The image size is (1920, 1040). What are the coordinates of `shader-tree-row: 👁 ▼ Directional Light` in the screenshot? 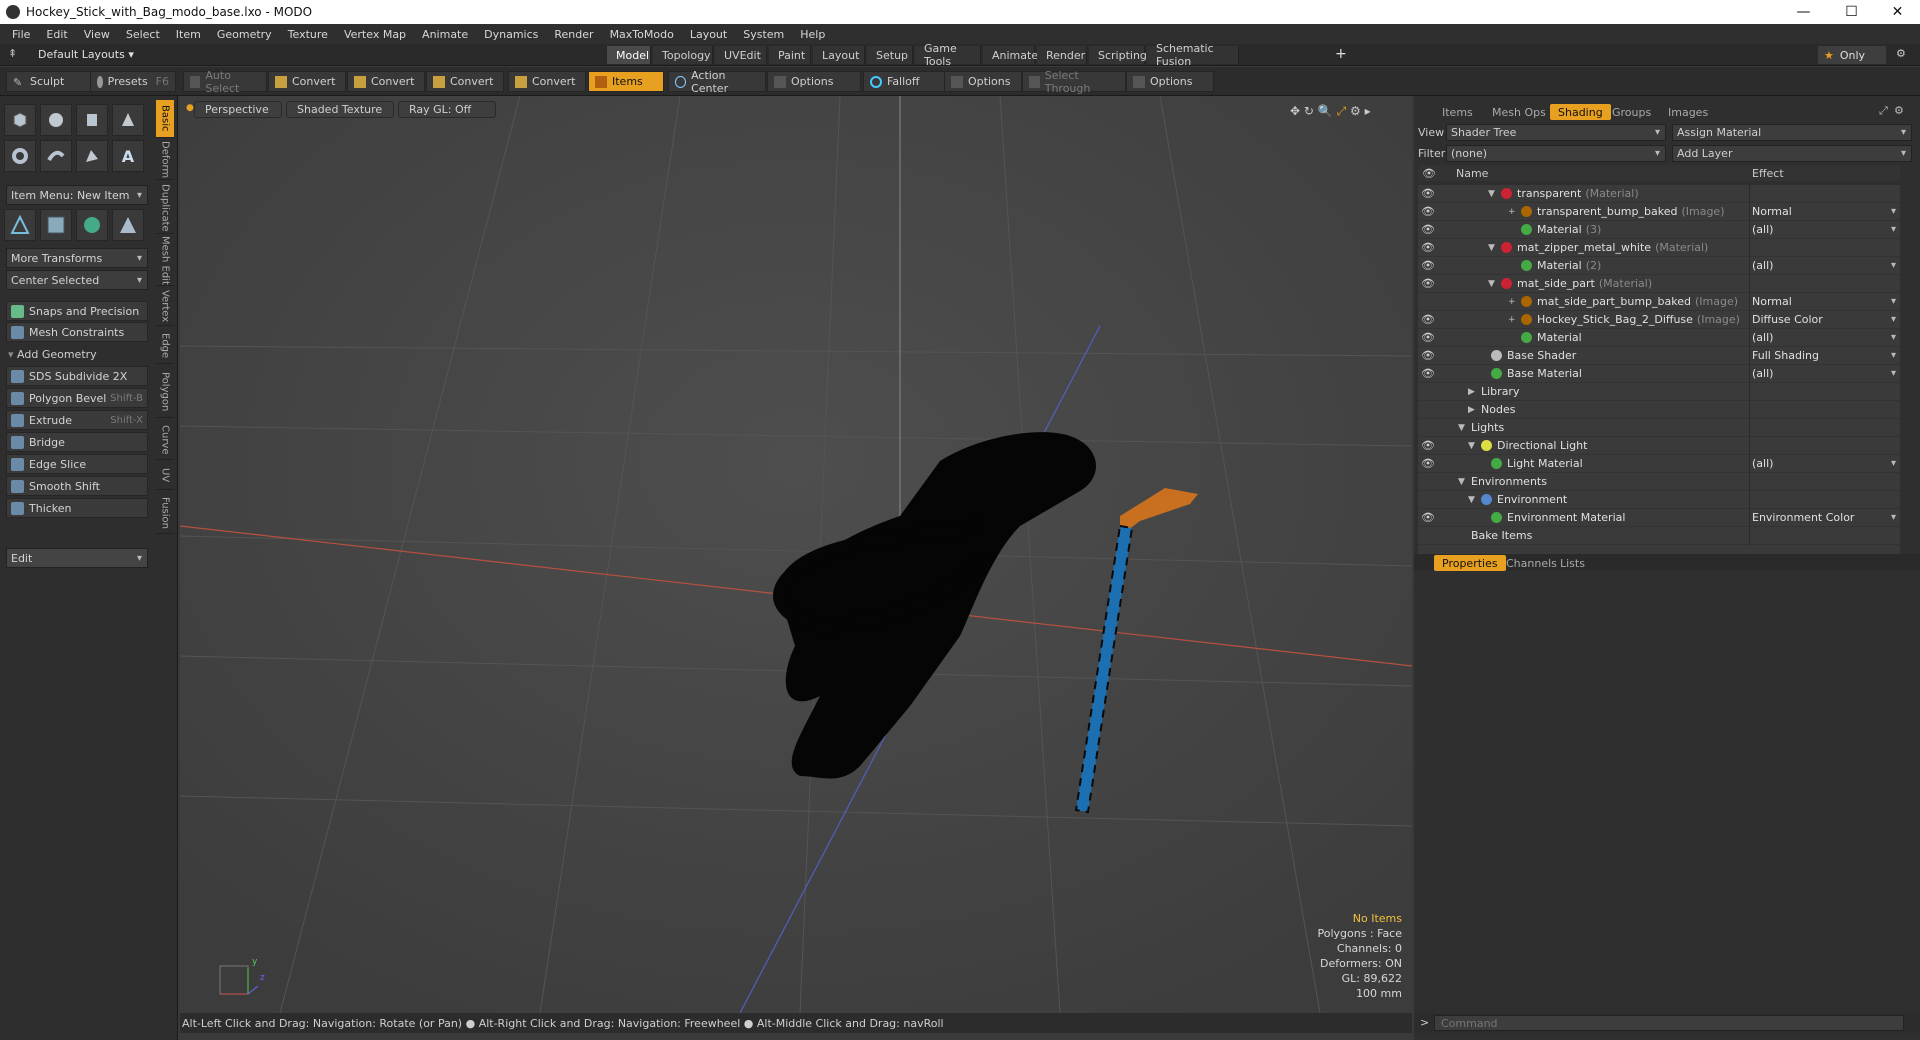 It's located at (1659, 445).